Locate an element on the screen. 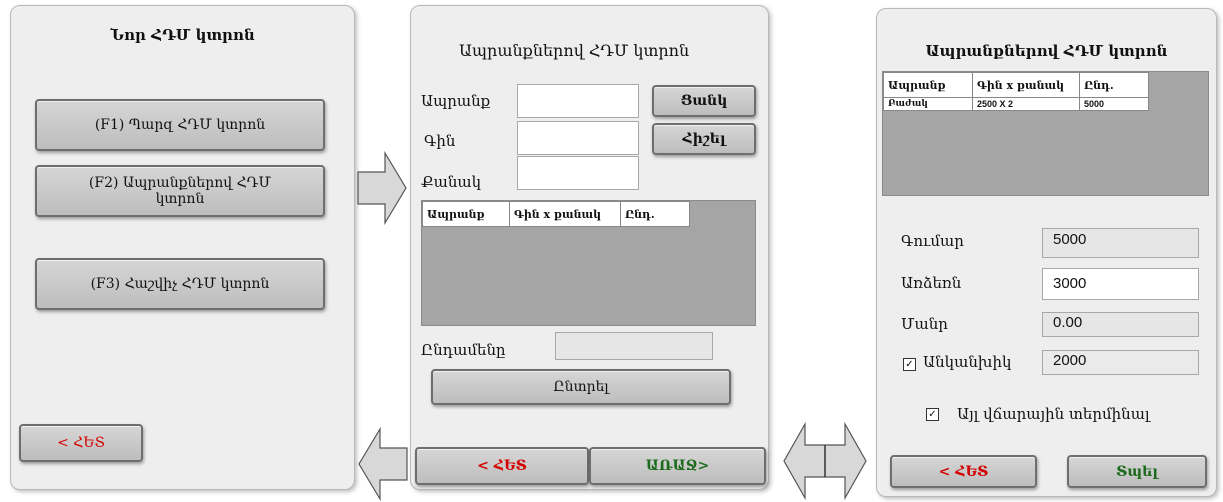 This screenshot has width=1223, height=502. product-label: Ապրանք is located at coordinates (456, 101).